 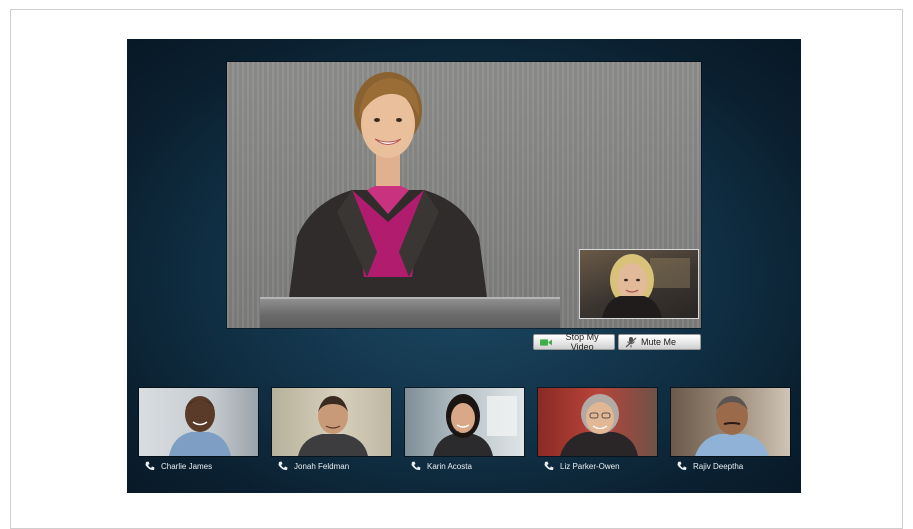 I want to click on participant-label: Liz Parker-Owen, so click(x=597, y=466).